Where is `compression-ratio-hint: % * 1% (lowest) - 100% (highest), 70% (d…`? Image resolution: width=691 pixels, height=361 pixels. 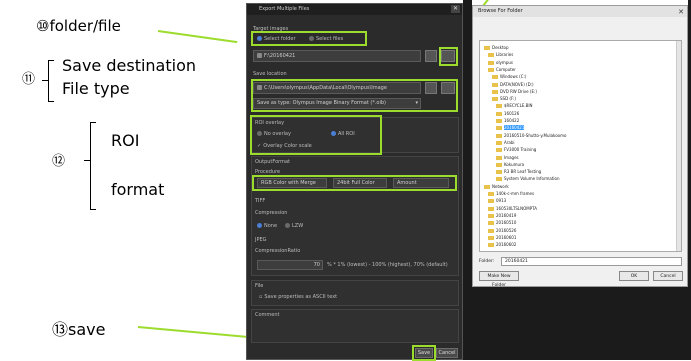
compression-ratio-hint: % * 1% (lowest) - 100% (highest), 70% (d… is located at coordinates (387, 265).